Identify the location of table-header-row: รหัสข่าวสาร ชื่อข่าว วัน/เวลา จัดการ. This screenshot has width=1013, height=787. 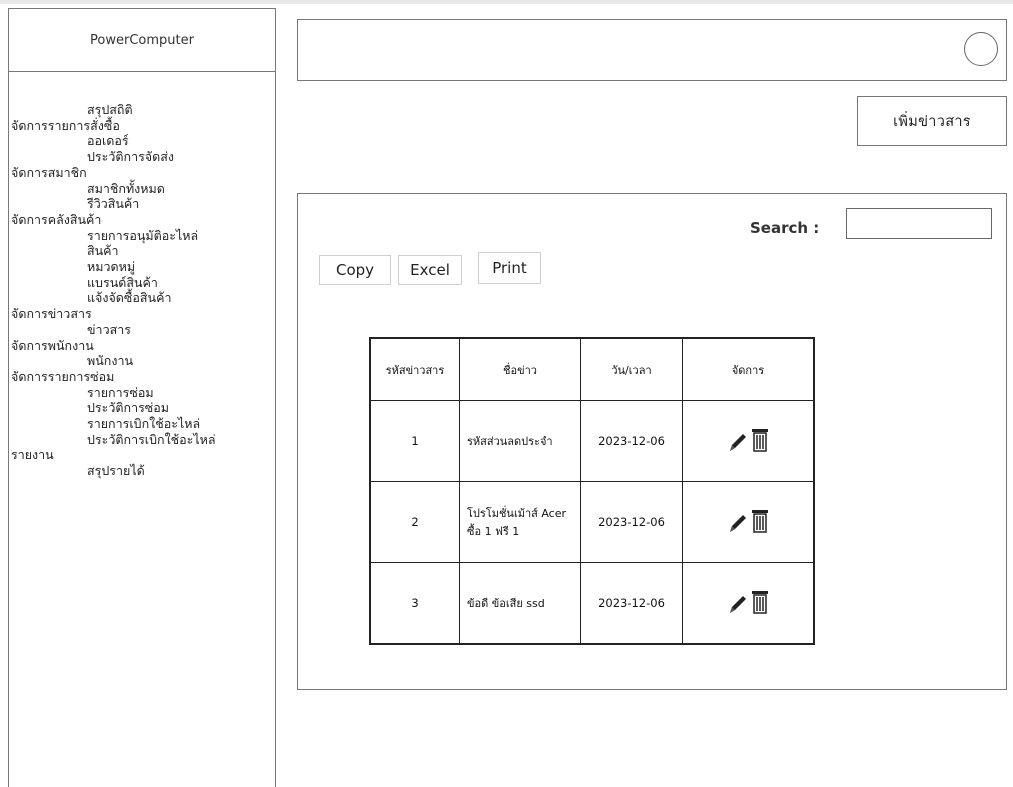
(592, 369).